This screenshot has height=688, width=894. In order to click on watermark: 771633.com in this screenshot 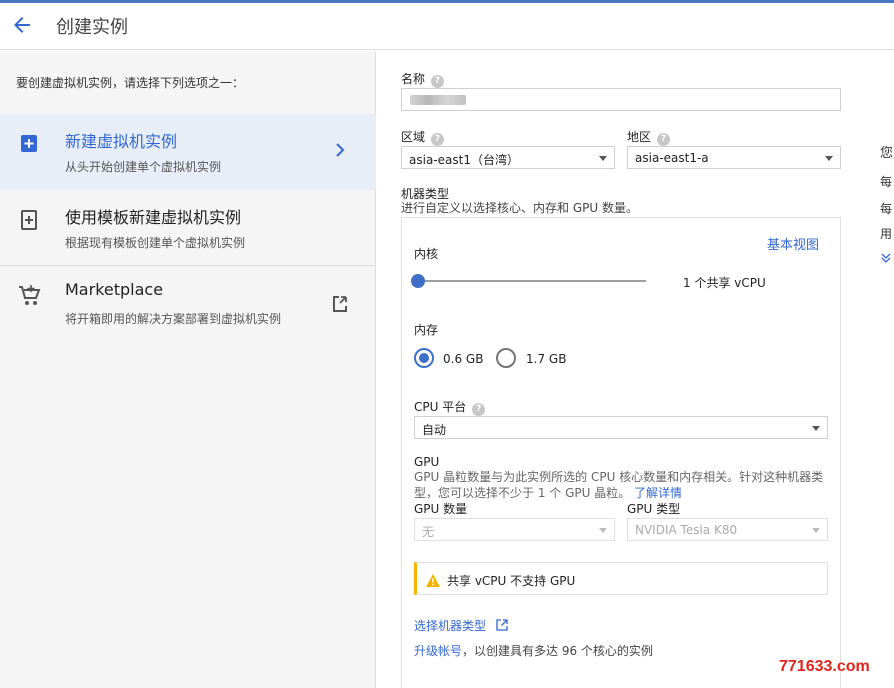, I will do `click(824, 666)`.